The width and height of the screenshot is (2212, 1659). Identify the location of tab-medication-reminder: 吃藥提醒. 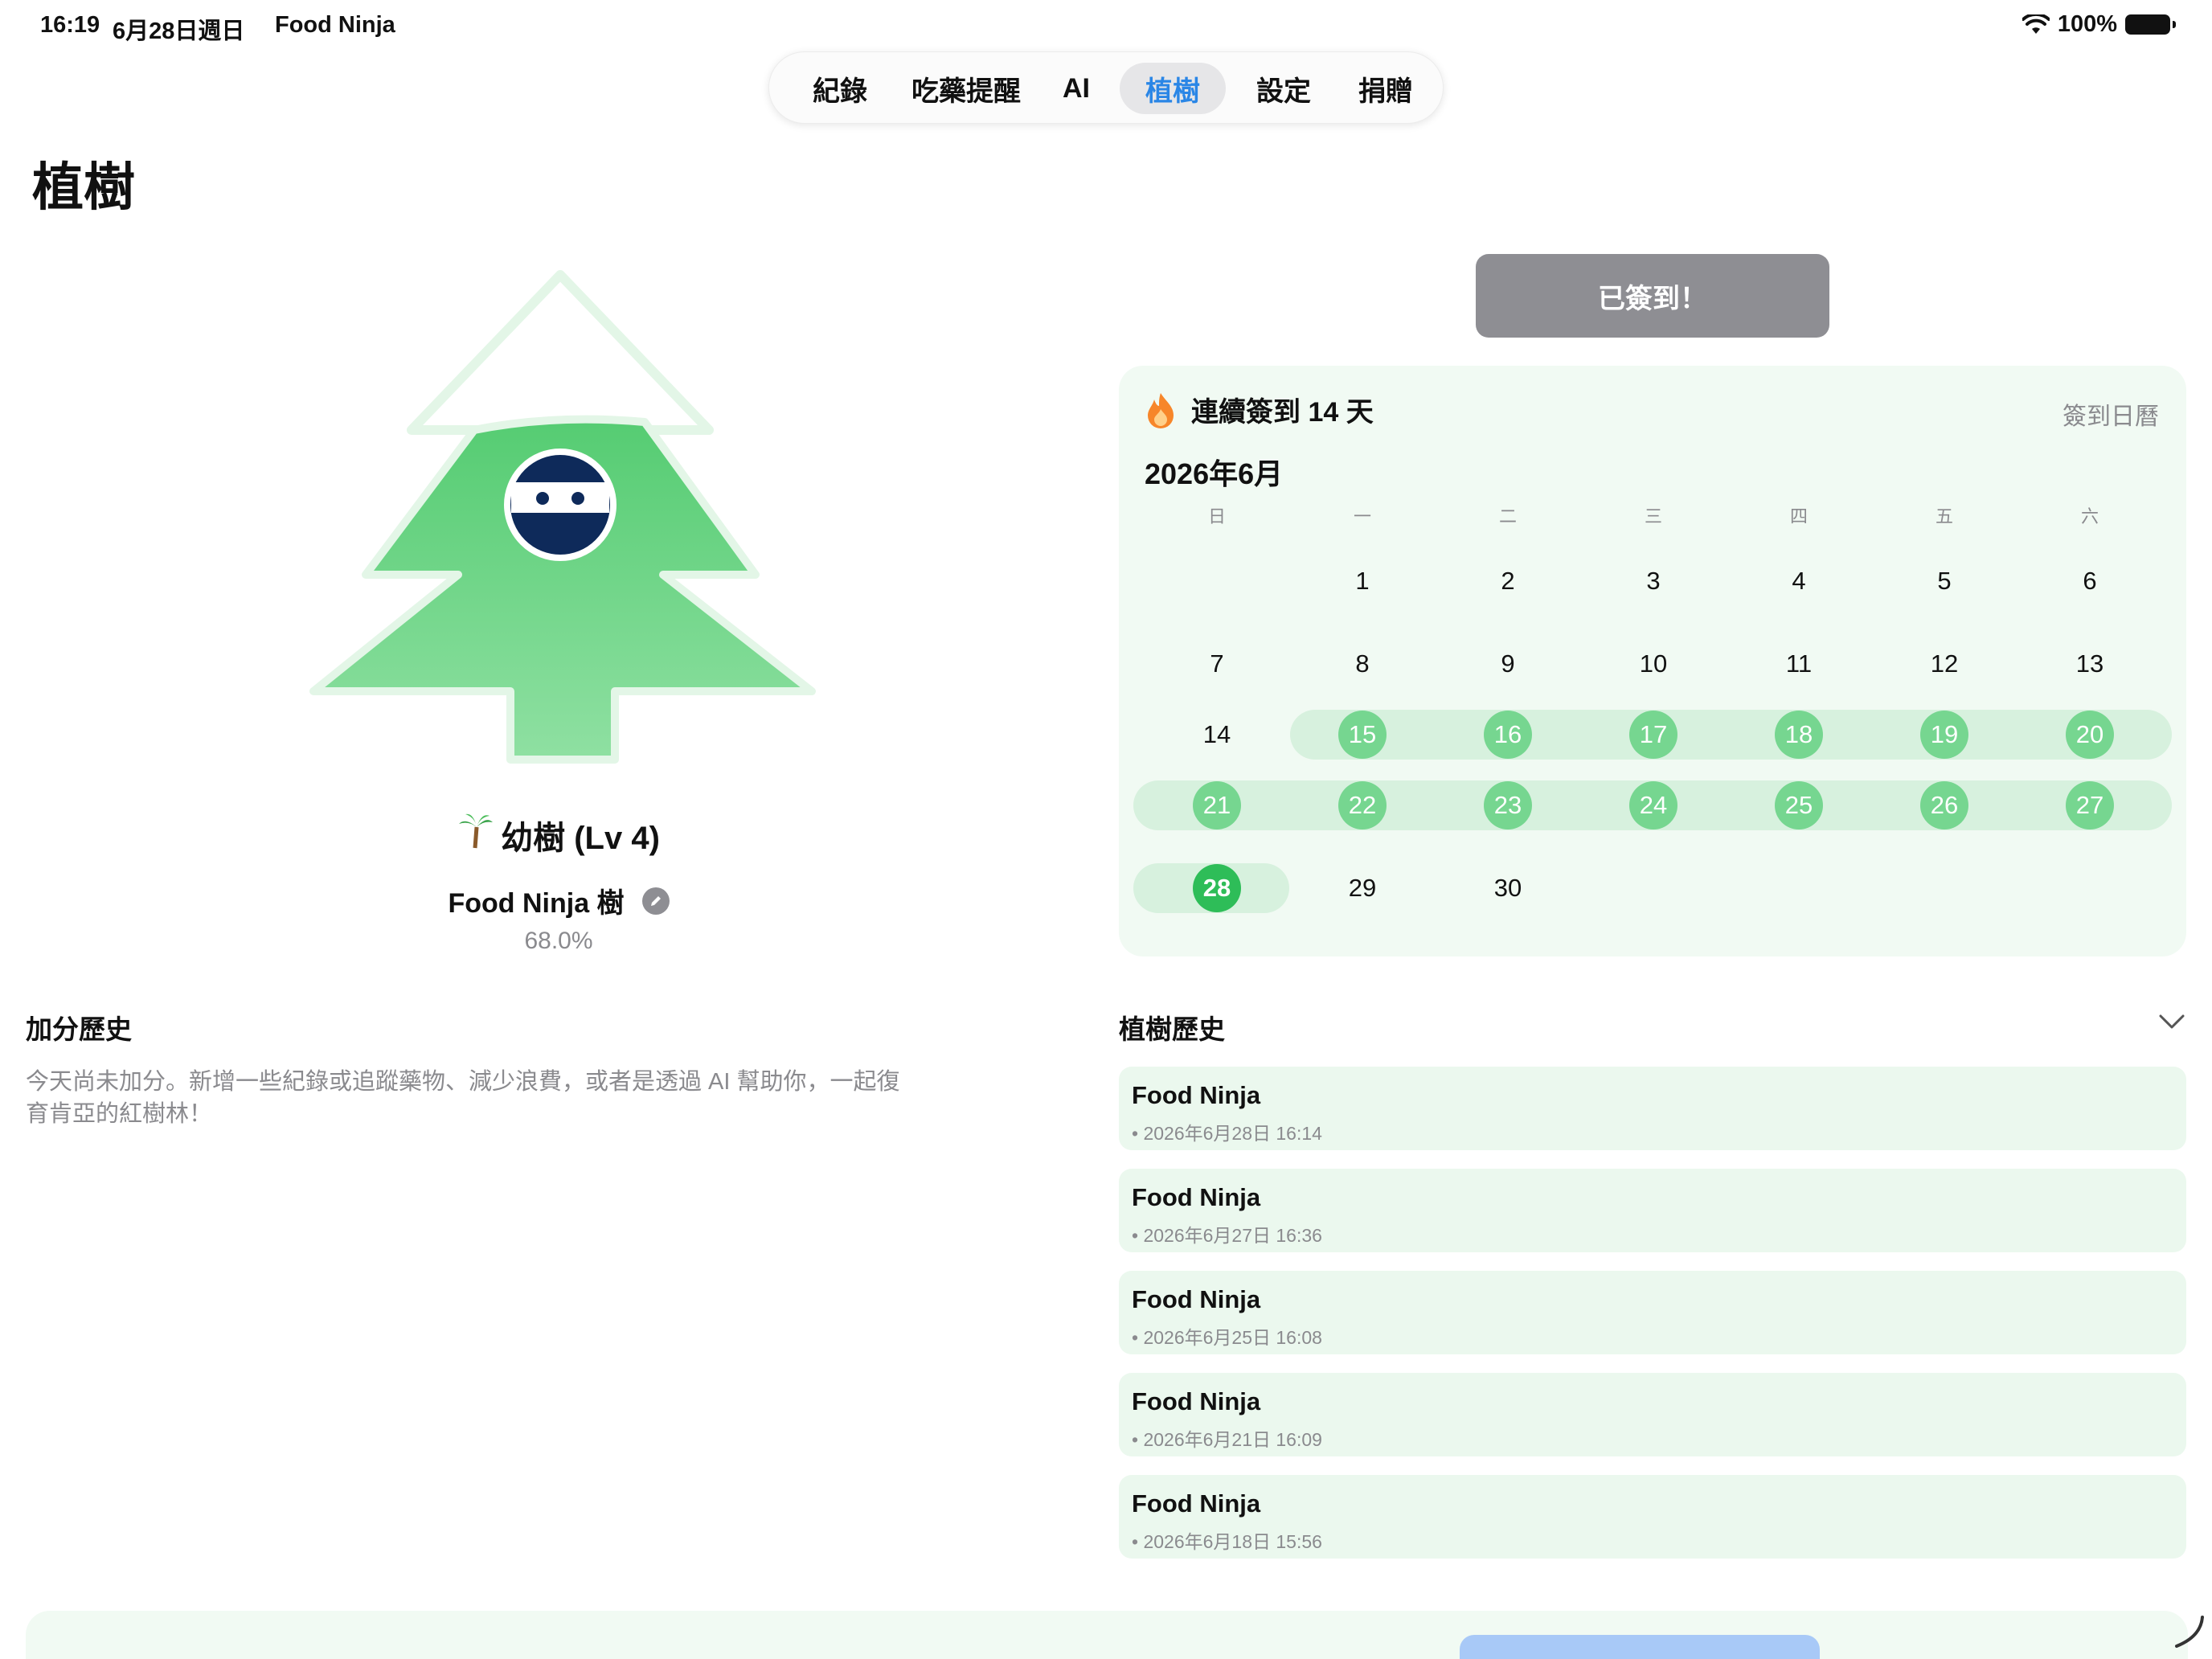
(966, 88).